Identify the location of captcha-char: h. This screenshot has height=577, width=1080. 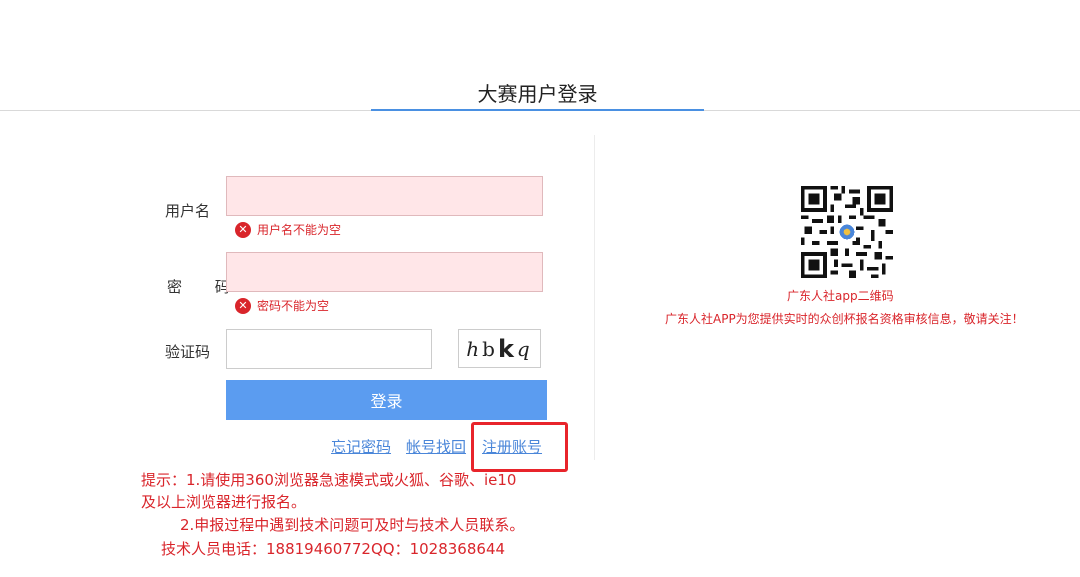
(474, 348).